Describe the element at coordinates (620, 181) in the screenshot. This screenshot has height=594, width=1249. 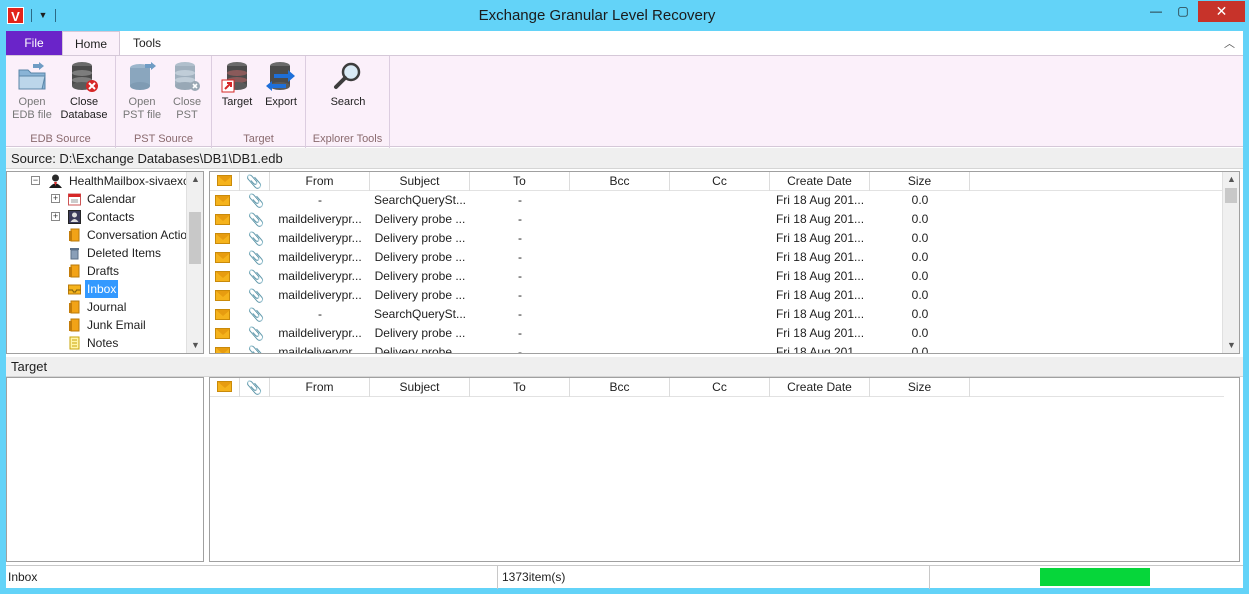
I see `column-header-bcc: Bcc` at that location.